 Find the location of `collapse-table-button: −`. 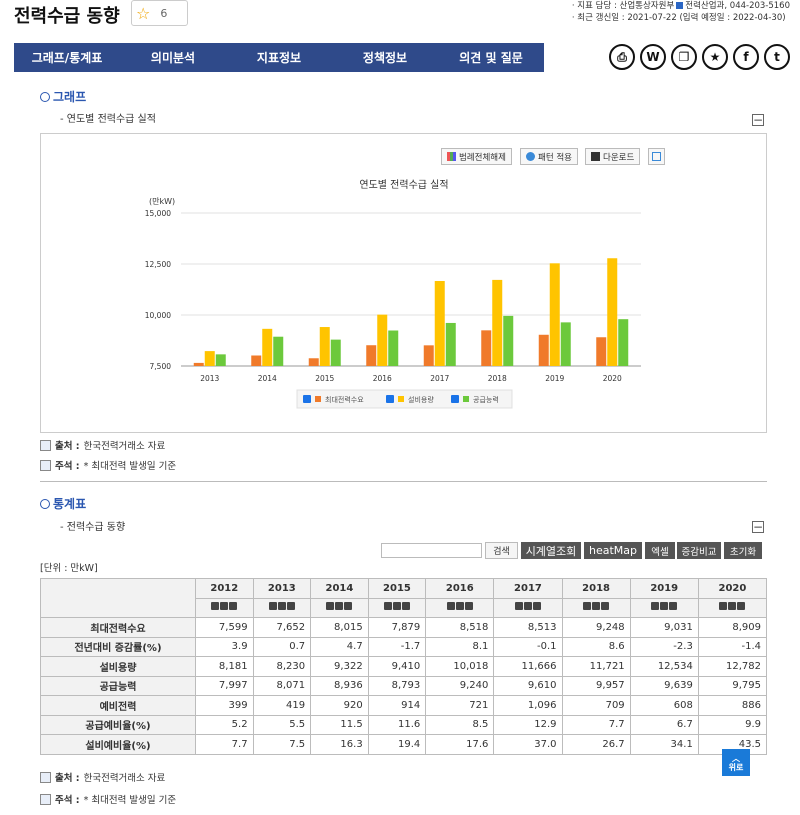

collapse-table-button: − is located at coordinates (758, 527).